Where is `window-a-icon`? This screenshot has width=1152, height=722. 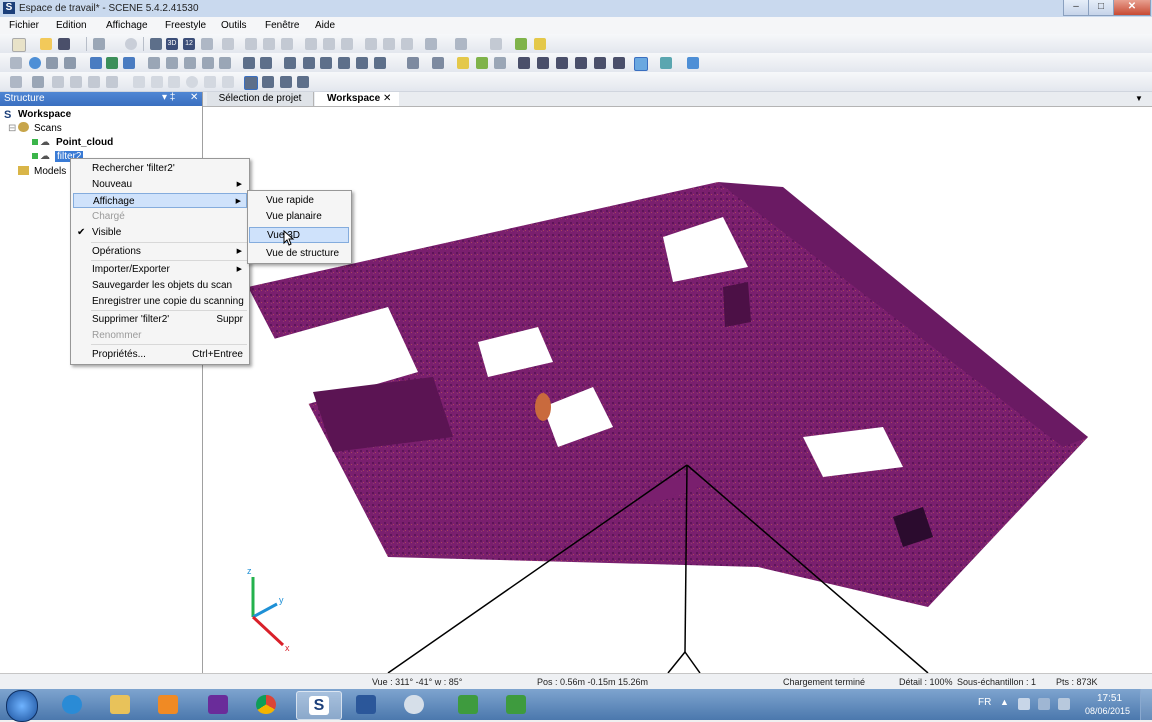 window-a-icon is located at coordinates (251, 83).